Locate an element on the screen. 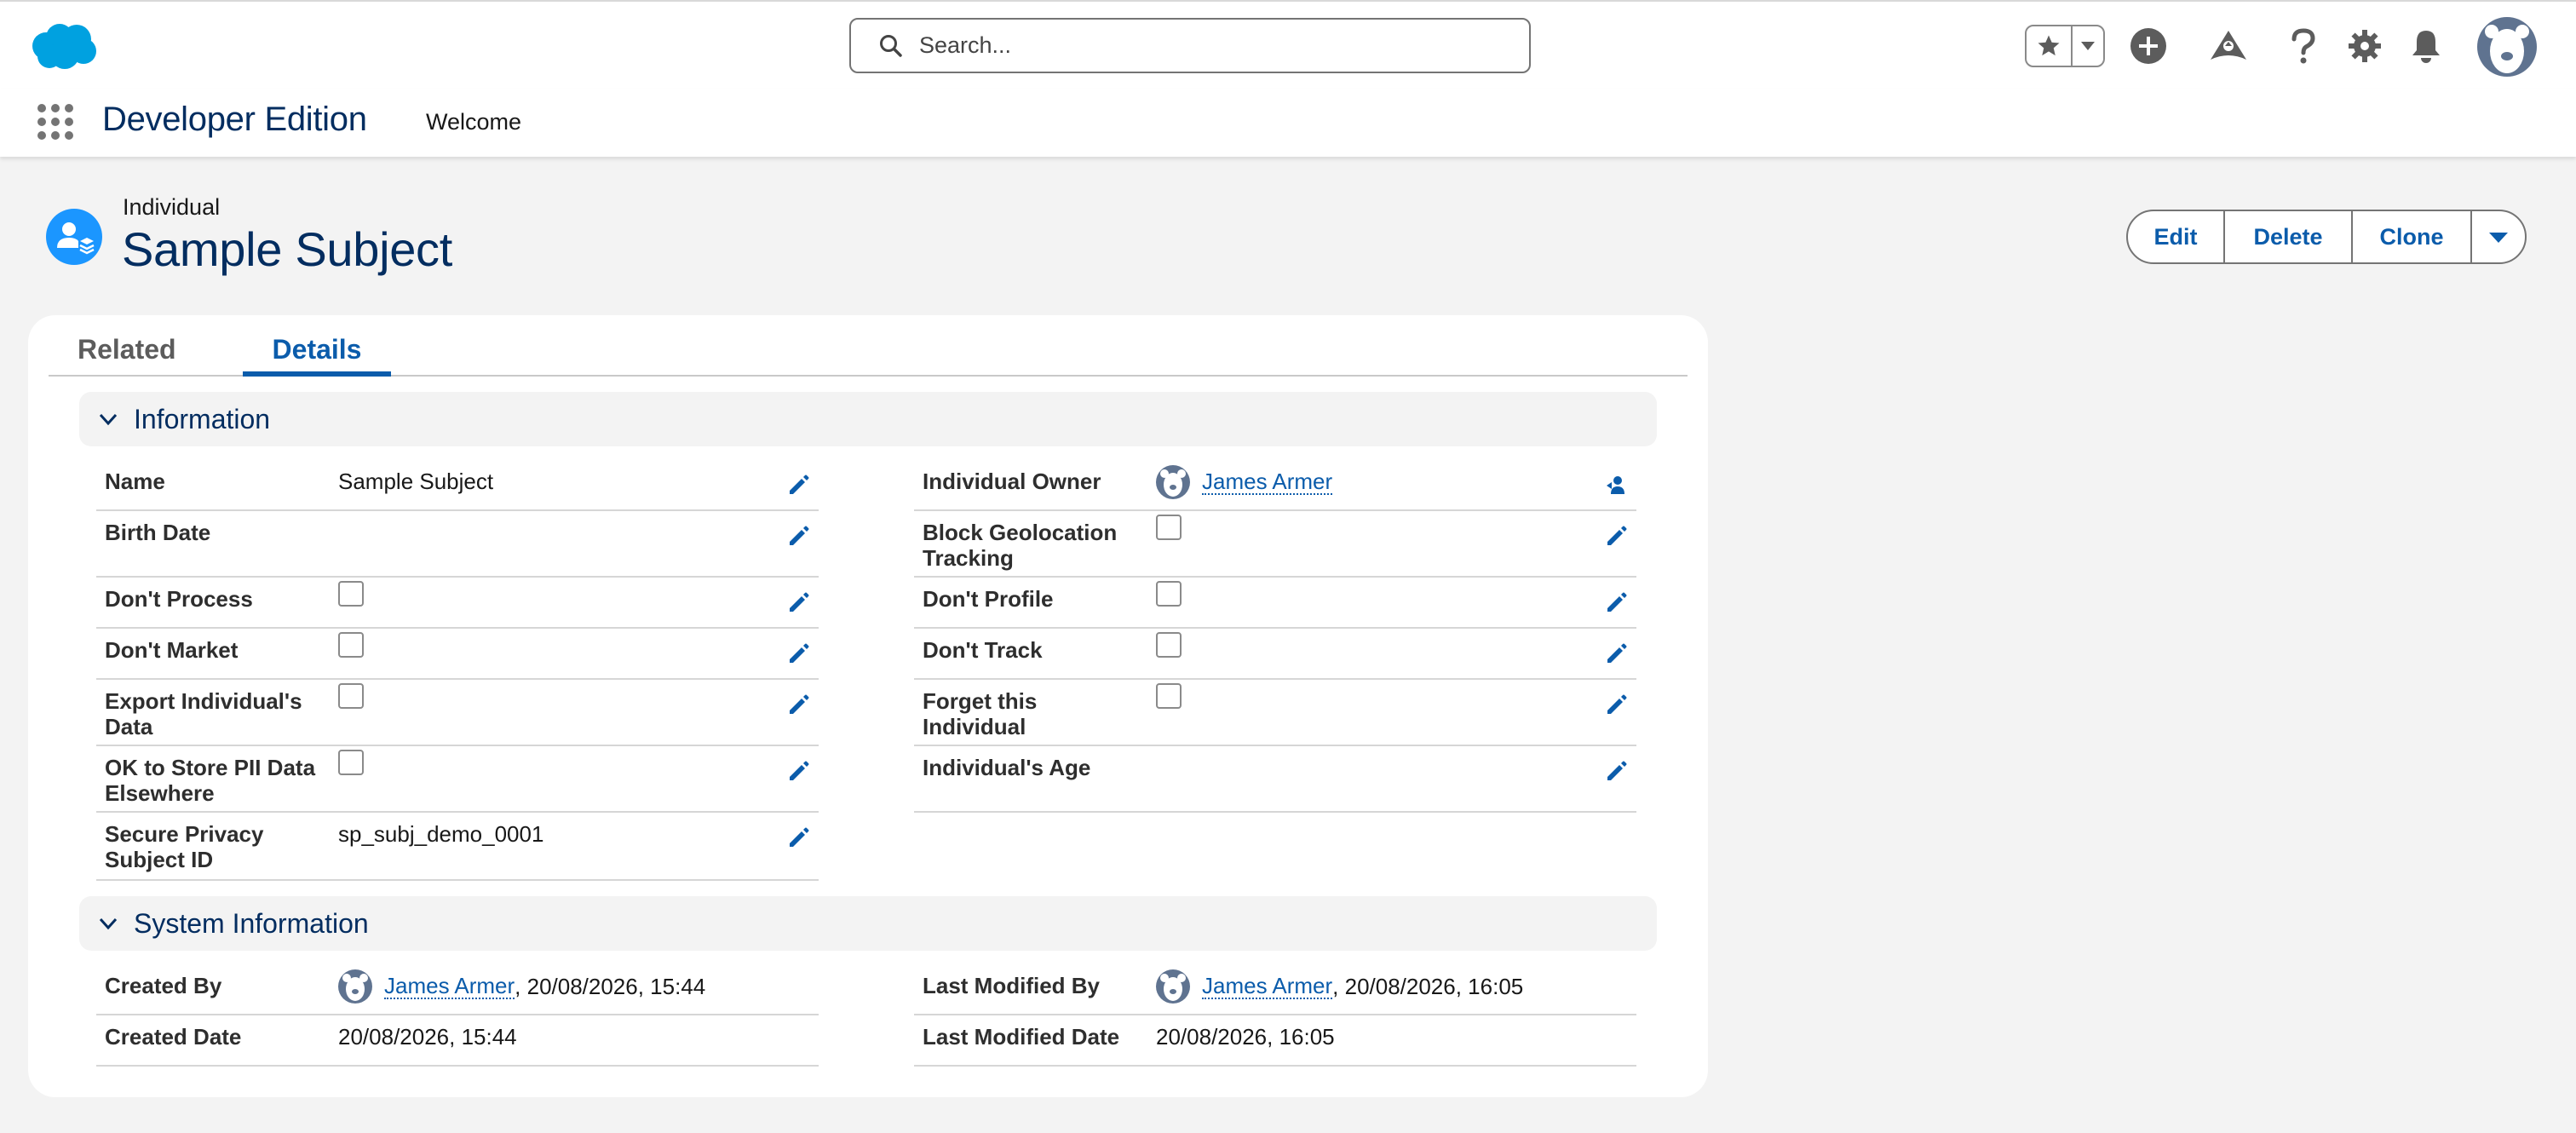 This screenshot has height=1133, width=2576. field-last-modified-date: Last Modified Date 20/08/2026, 16:05 is located at coordinates (1275, 1041).